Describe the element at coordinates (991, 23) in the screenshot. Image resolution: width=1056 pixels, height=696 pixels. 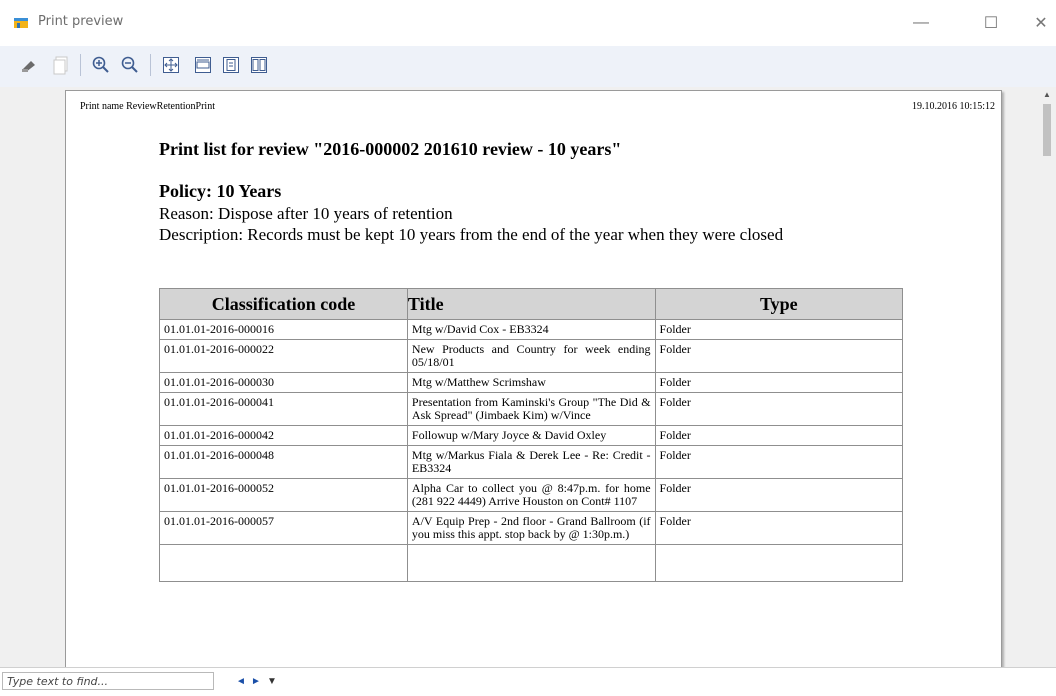
I see `maximize-button: ☐` at that location.